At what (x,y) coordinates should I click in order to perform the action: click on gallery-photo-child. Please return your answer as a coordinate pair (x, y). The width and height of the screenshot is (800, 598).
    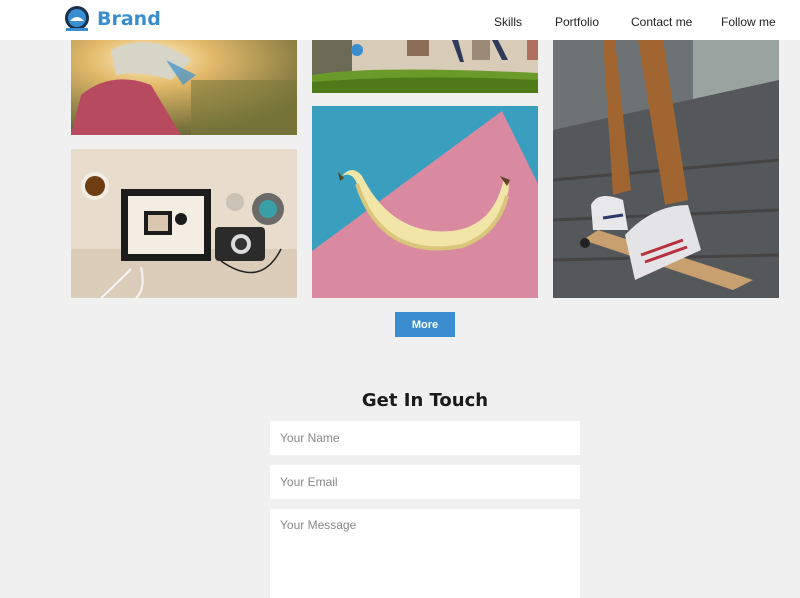
    Looking at the image, I should click on (184, 87).